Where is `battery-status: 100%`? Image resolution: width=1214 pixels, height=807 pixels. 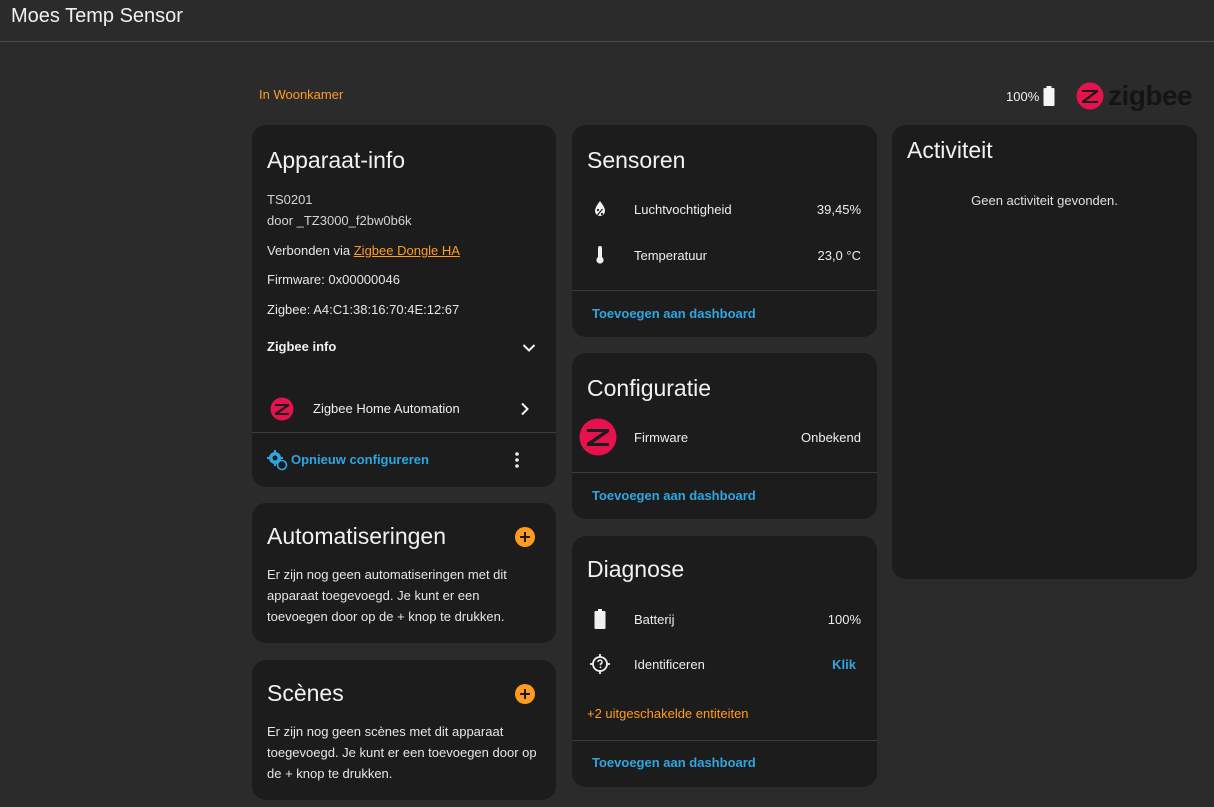 battery-status: 100% is located at coordinates (1030, 96).